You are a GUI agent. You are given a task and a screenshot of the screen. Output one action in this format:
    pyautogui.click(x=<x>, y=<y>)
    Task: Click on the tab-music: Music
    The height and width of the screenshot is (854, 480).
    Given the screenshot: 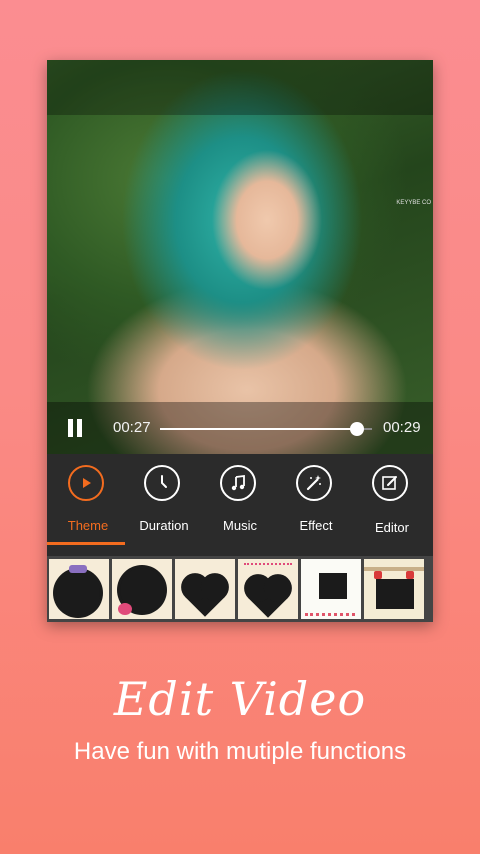 What is the action you would take?
    pyautogui.click(x=240, y=500)
    